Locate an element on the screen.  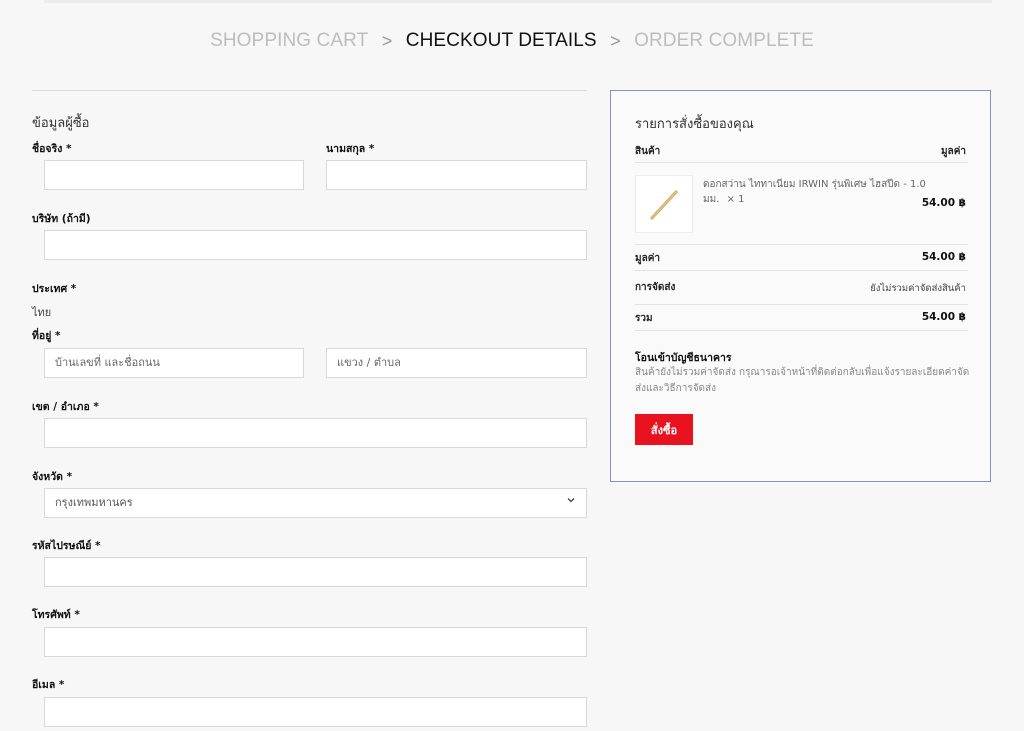
first-name-field is located at coordinates (174, 175).